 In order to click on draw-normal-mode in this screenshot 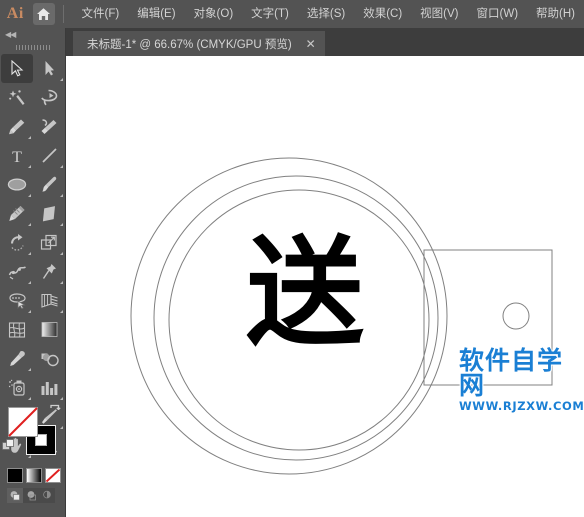, I will do `click(15, 495)`.